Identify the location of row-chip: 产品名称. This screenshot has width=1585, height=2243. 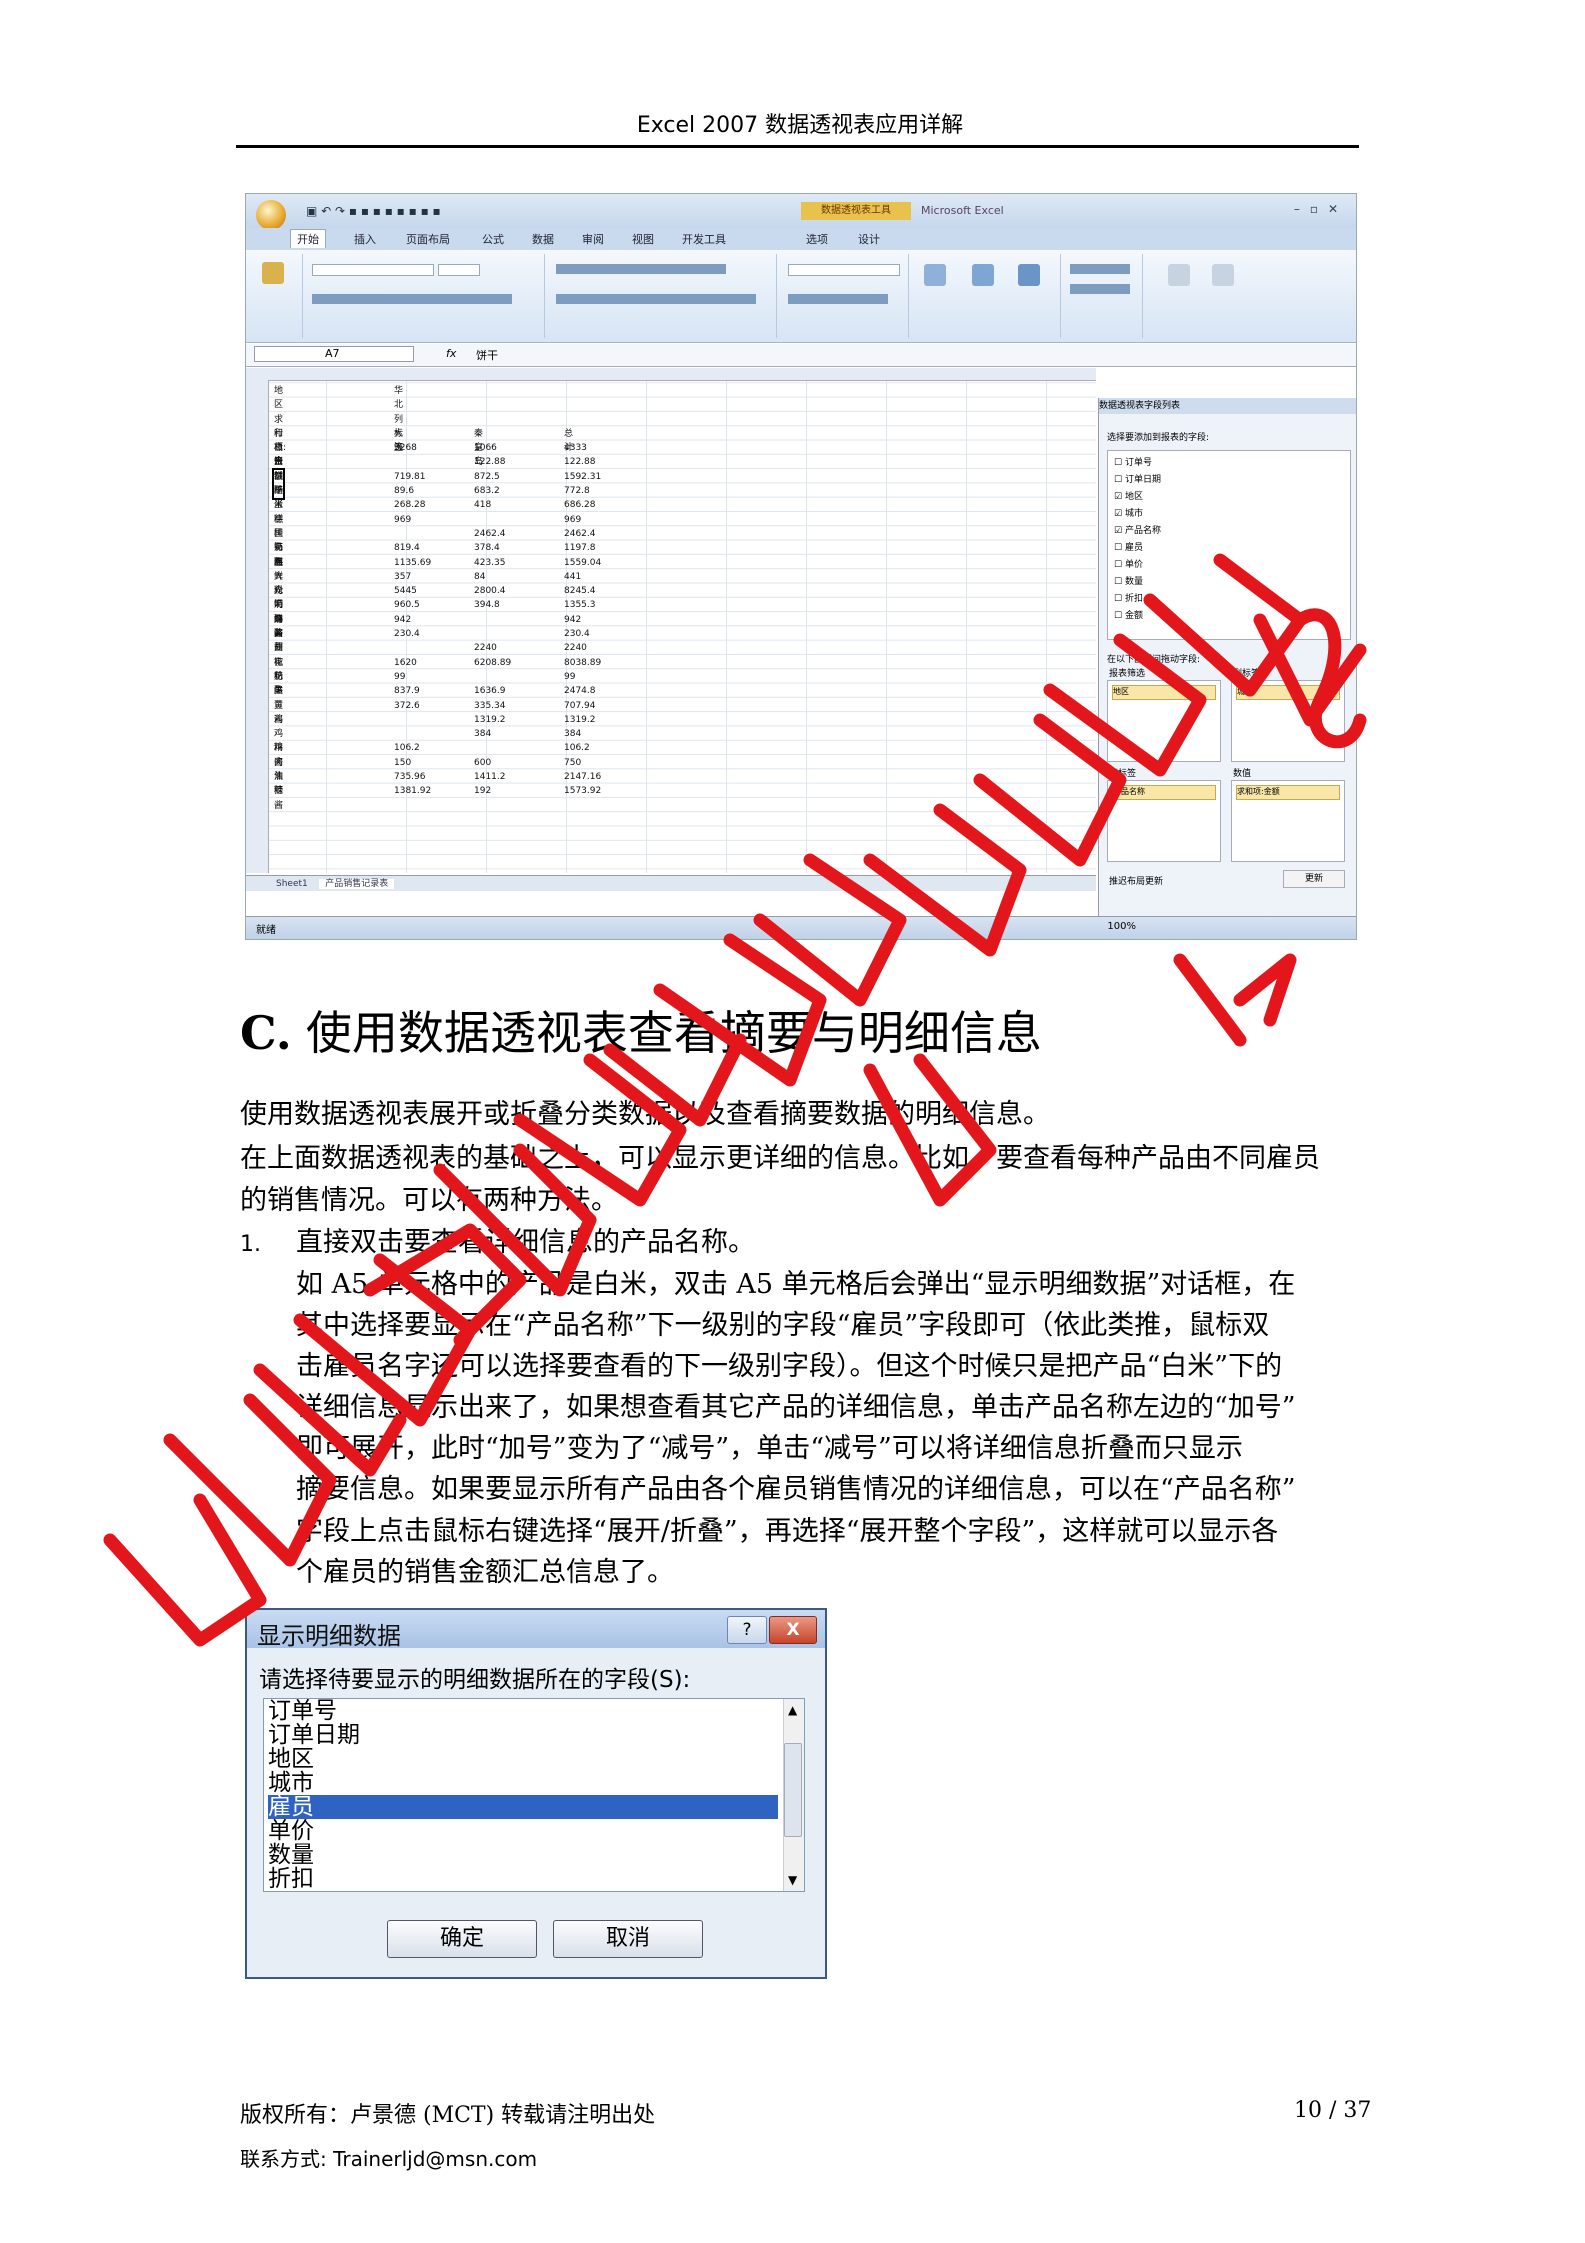
(1164, 792).